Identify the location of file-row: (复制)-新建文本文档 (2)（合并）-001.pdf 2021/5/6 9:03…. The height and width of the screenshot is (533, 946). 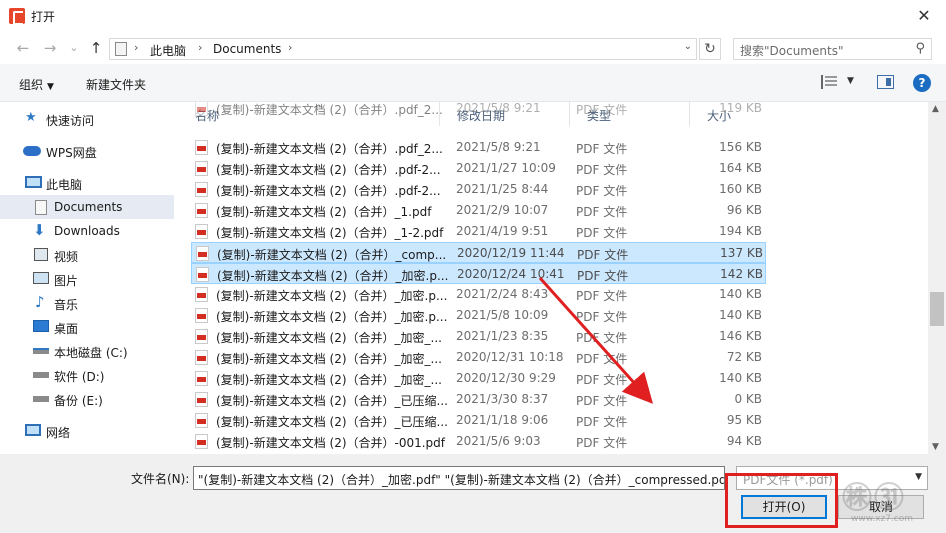
(478, 441).